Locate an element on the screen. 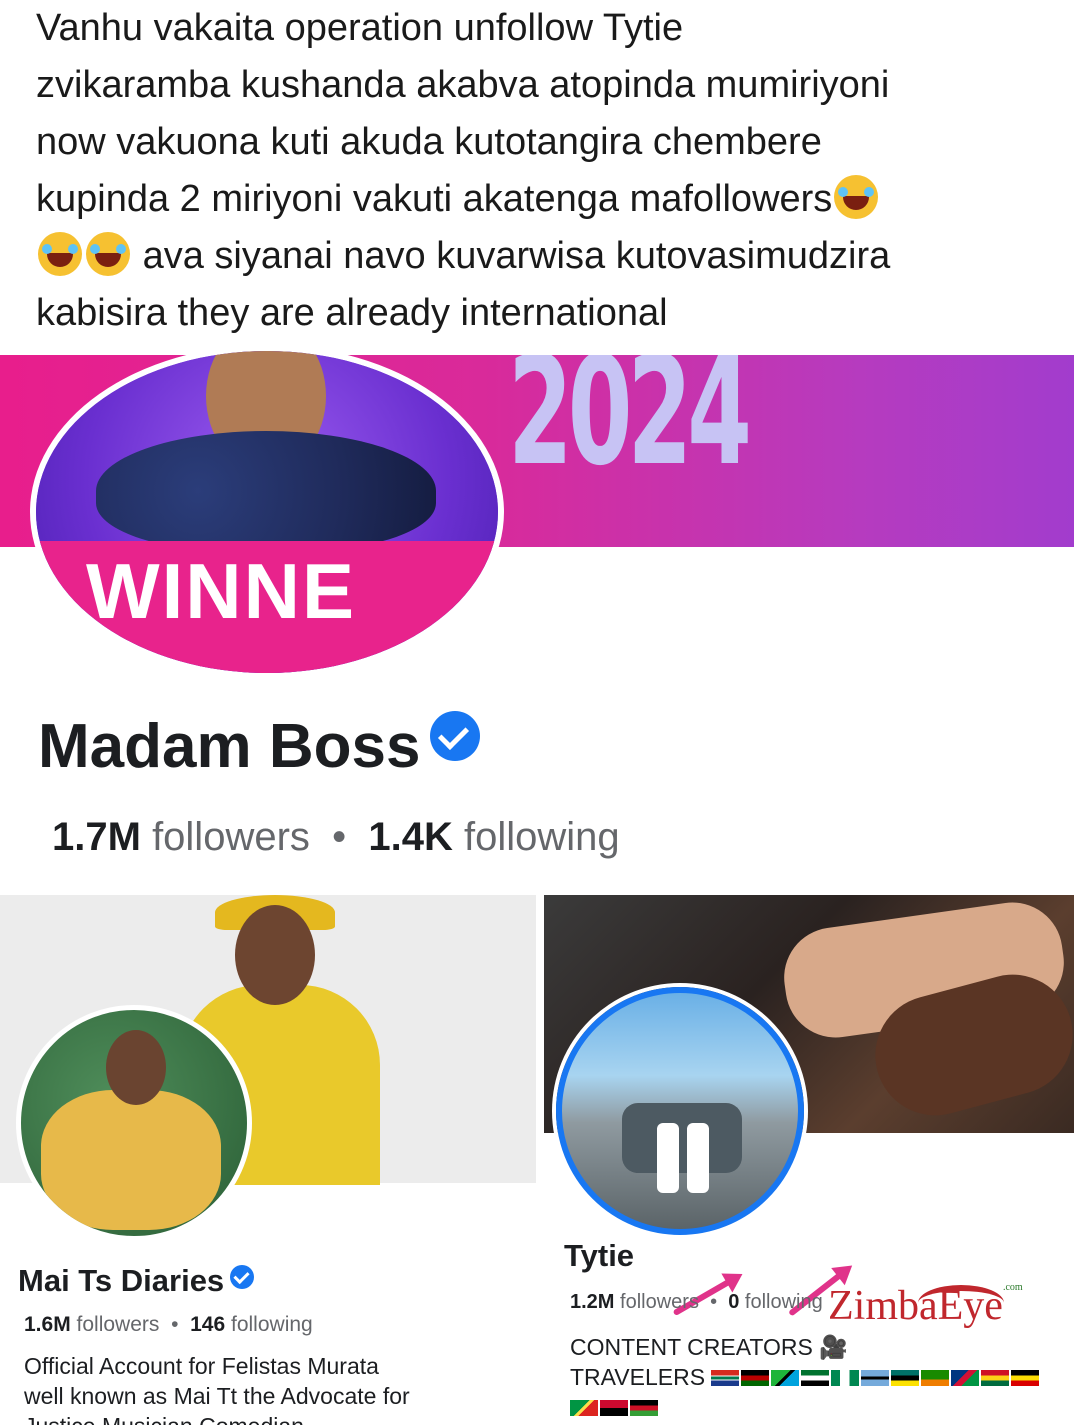 The height and width of the screenshot is (1425, 1074). bio-line: TRAVELERS is located at coordinates (820, 1377).